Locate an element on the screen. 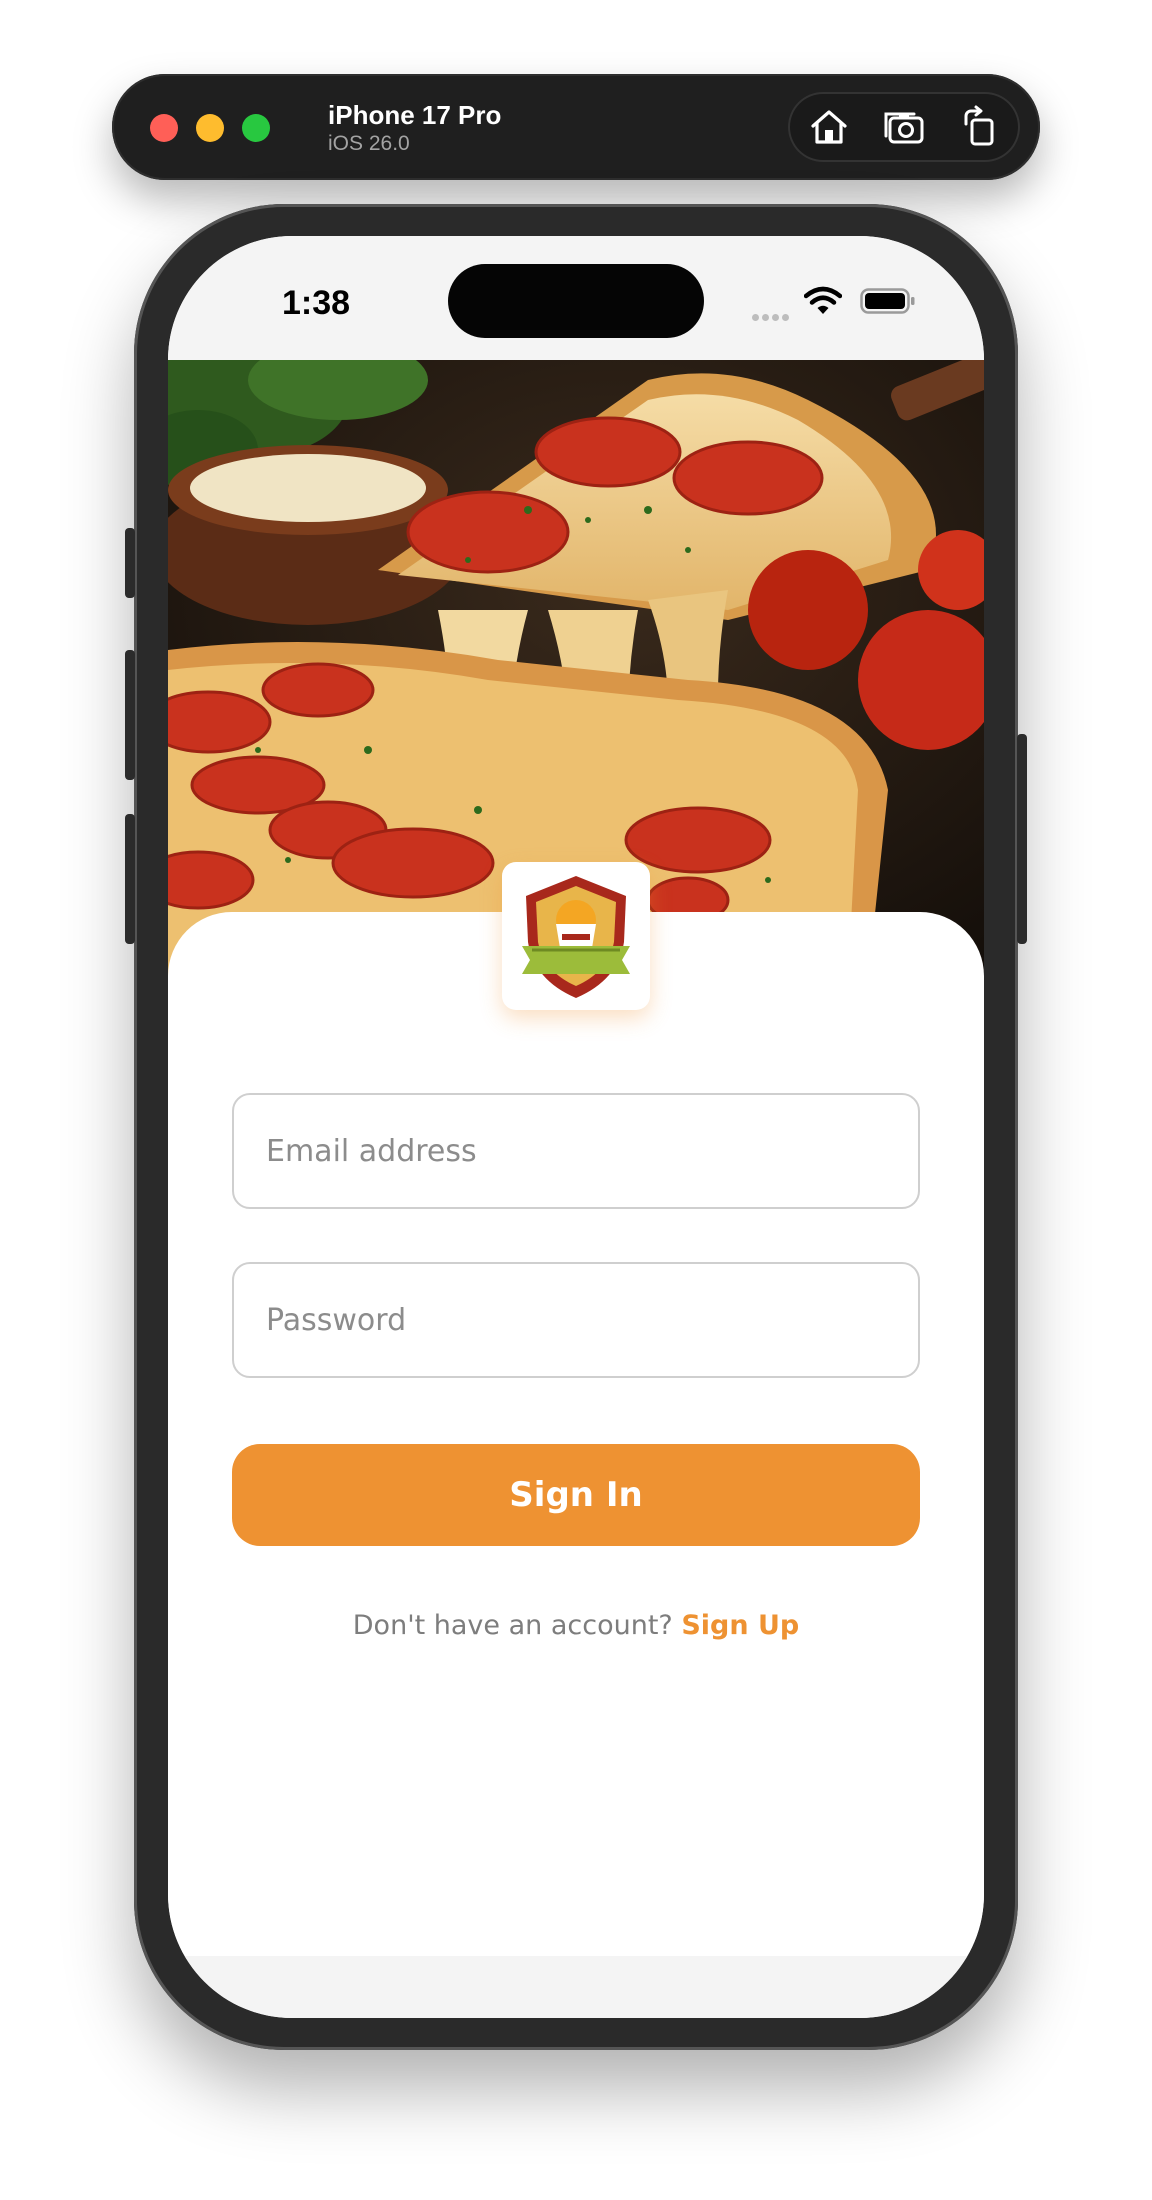 The width and height of the screenshot is (1152, 2200). signup-prompt-row: Don't have an account? Sign Up is located at coordinates (576, 1625).